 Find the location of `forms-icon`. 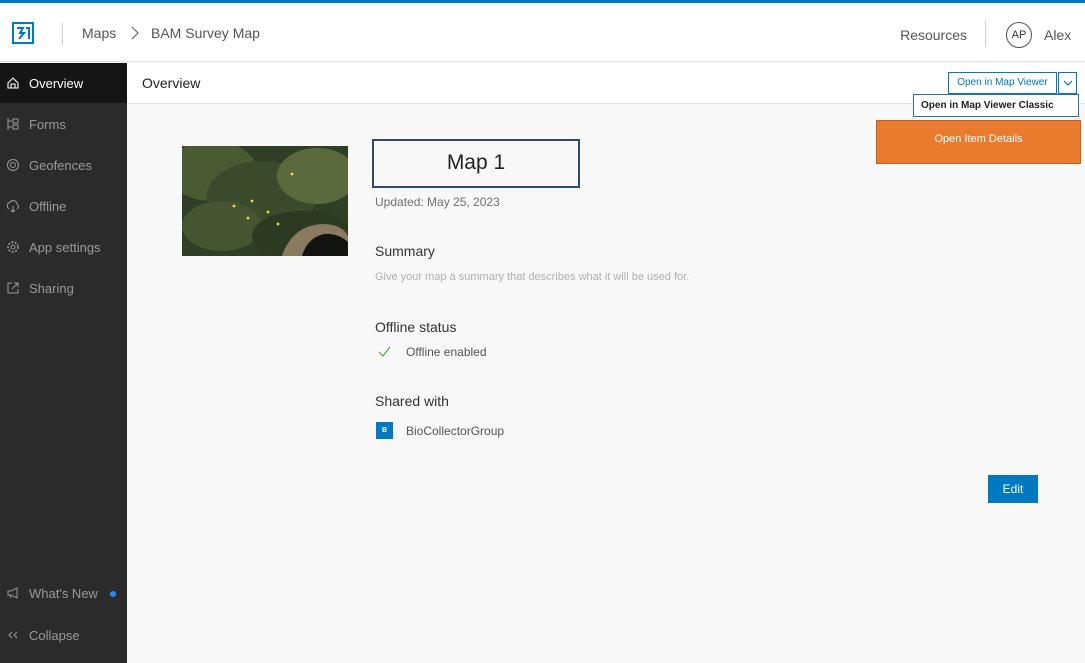

forms-icon is located at coordinates (13, 124).